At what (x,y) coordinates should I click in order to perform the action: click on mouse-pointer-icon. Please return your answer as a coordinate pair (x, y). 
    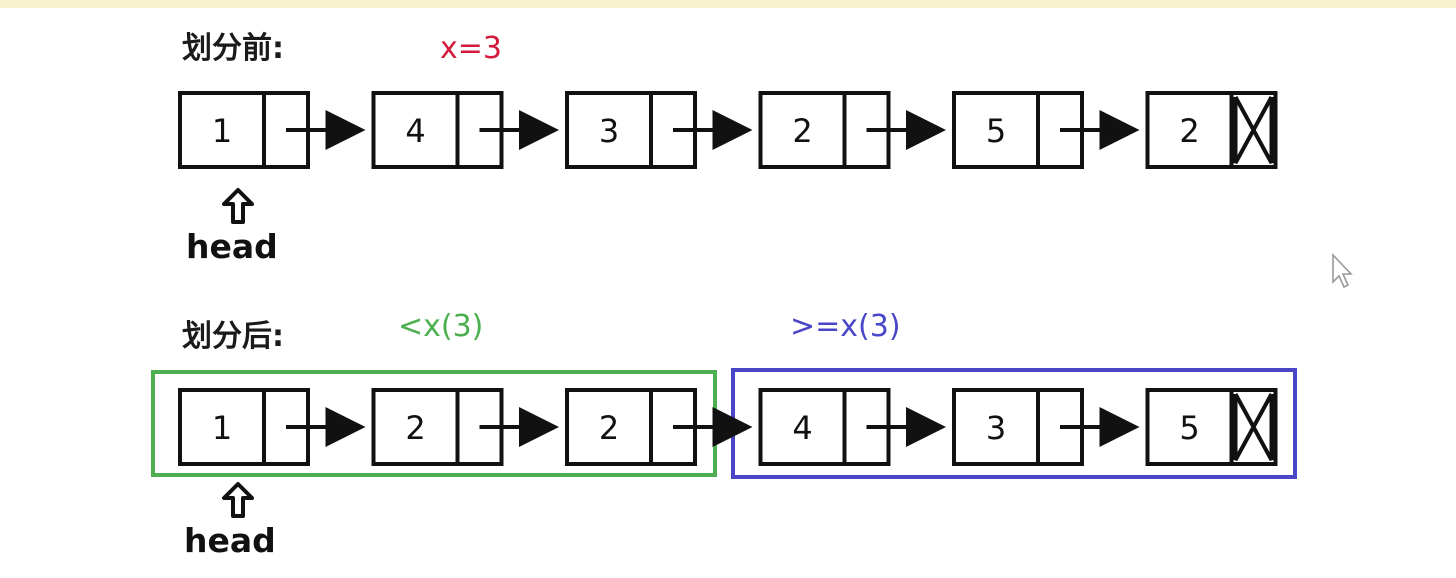
    Looking at the image, I should click on (1342, 270).